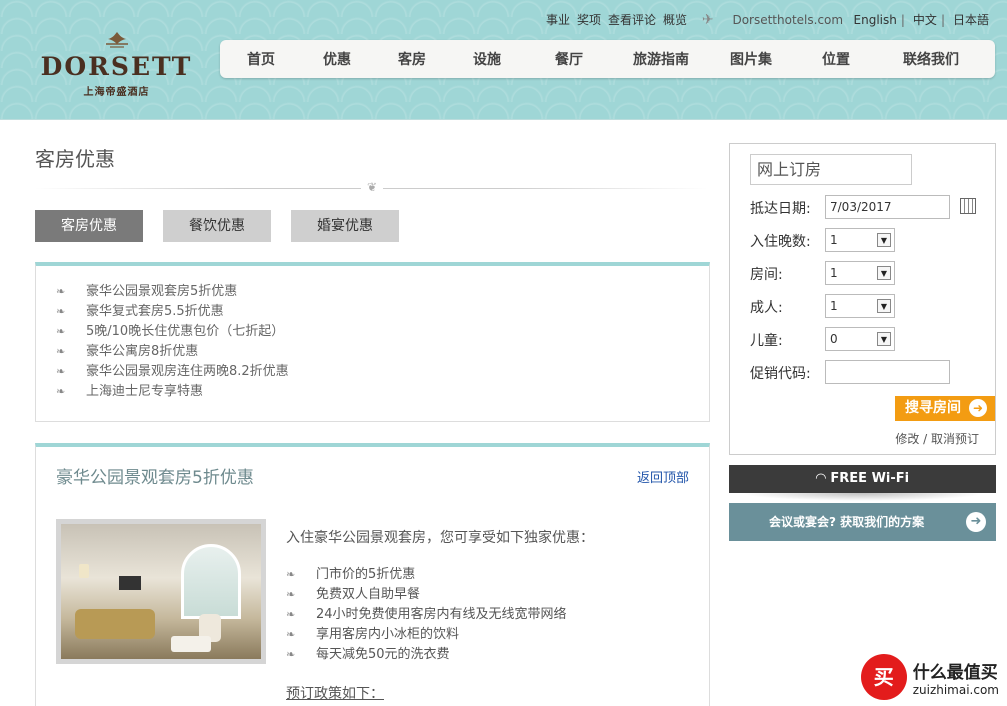  What do you see at coordinates (834, 306) in the screenshot?
I see `adults-value: 1` at bounding box center [834, 306].